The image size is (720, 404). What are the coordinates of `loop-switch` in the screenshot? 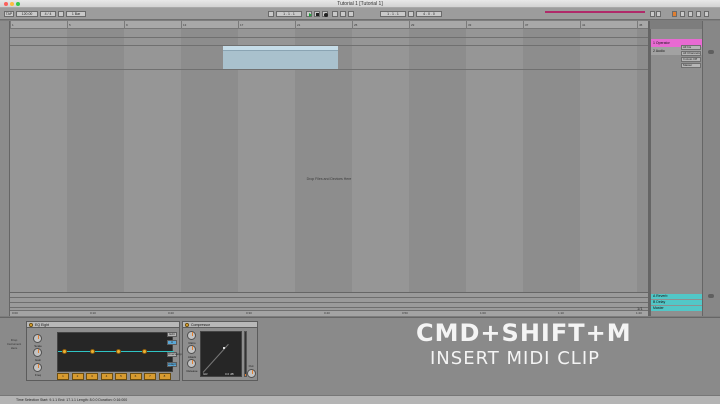 It's located at (411, 14).